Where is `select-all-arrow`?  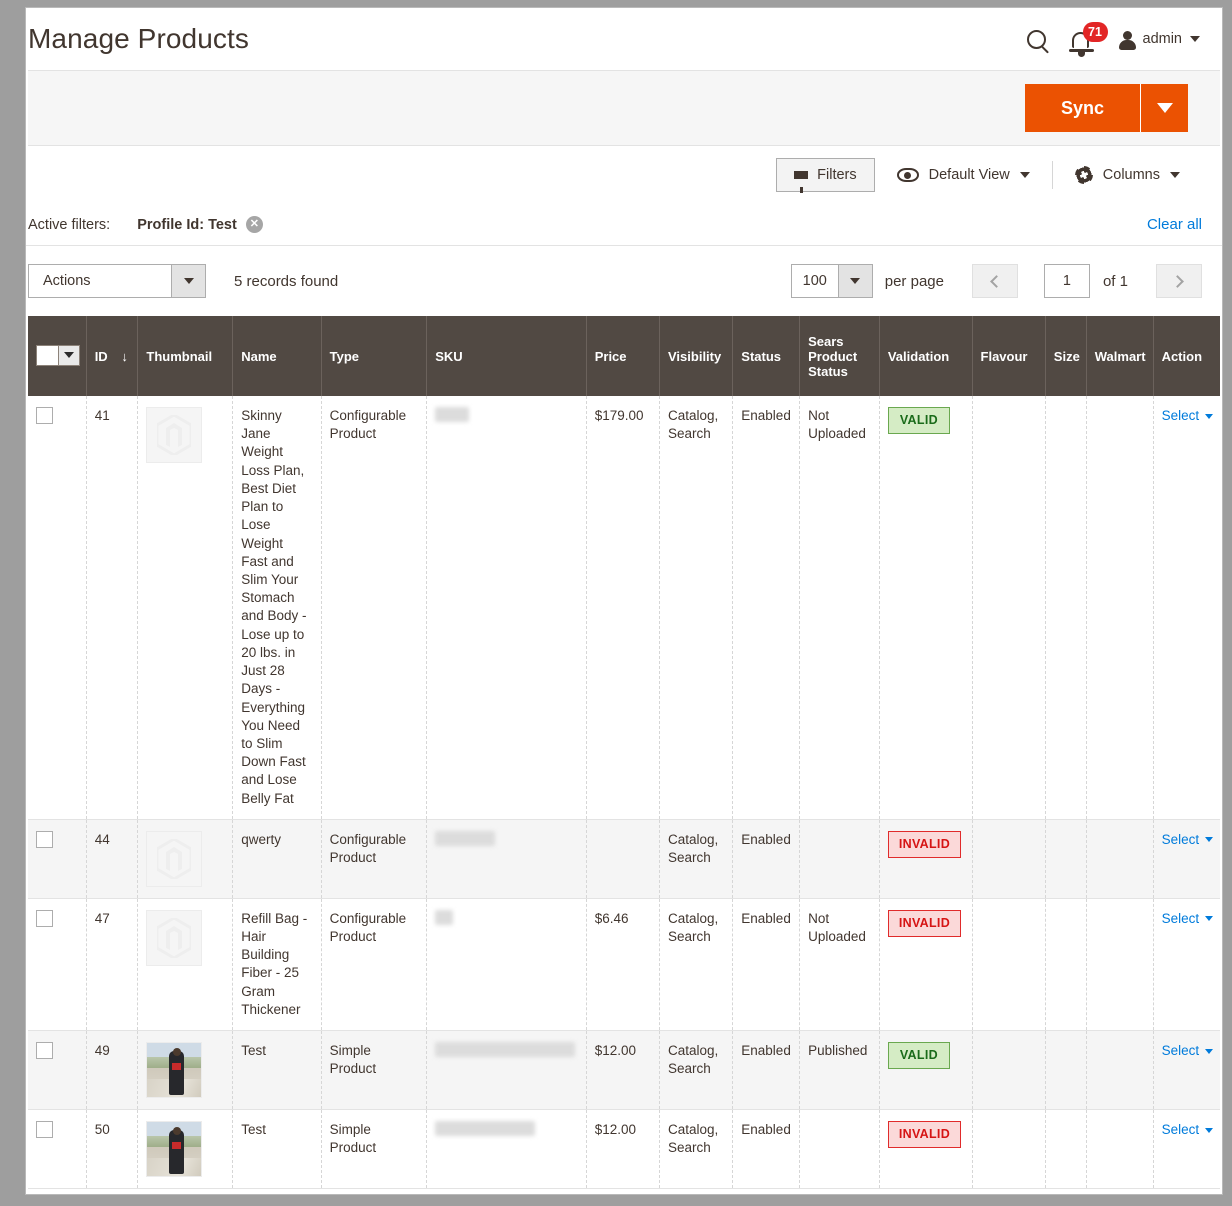
select-all-arrow is located at coordinates (68, 355).